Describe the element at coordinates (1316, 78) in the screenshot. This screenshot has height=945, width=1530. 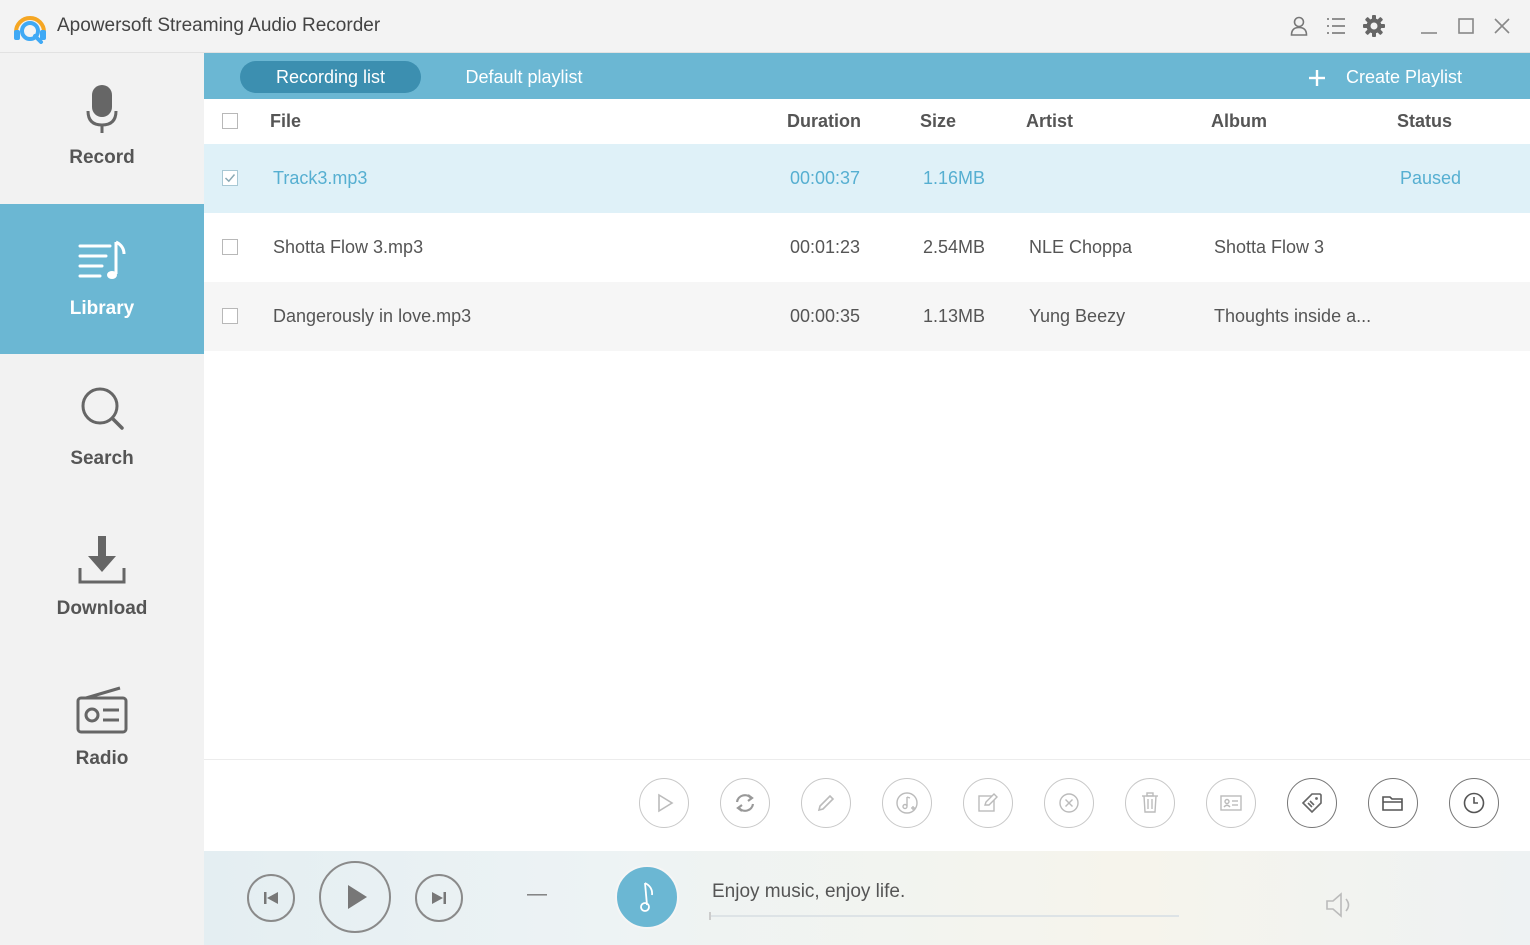
I see `plus-icon` at that location.